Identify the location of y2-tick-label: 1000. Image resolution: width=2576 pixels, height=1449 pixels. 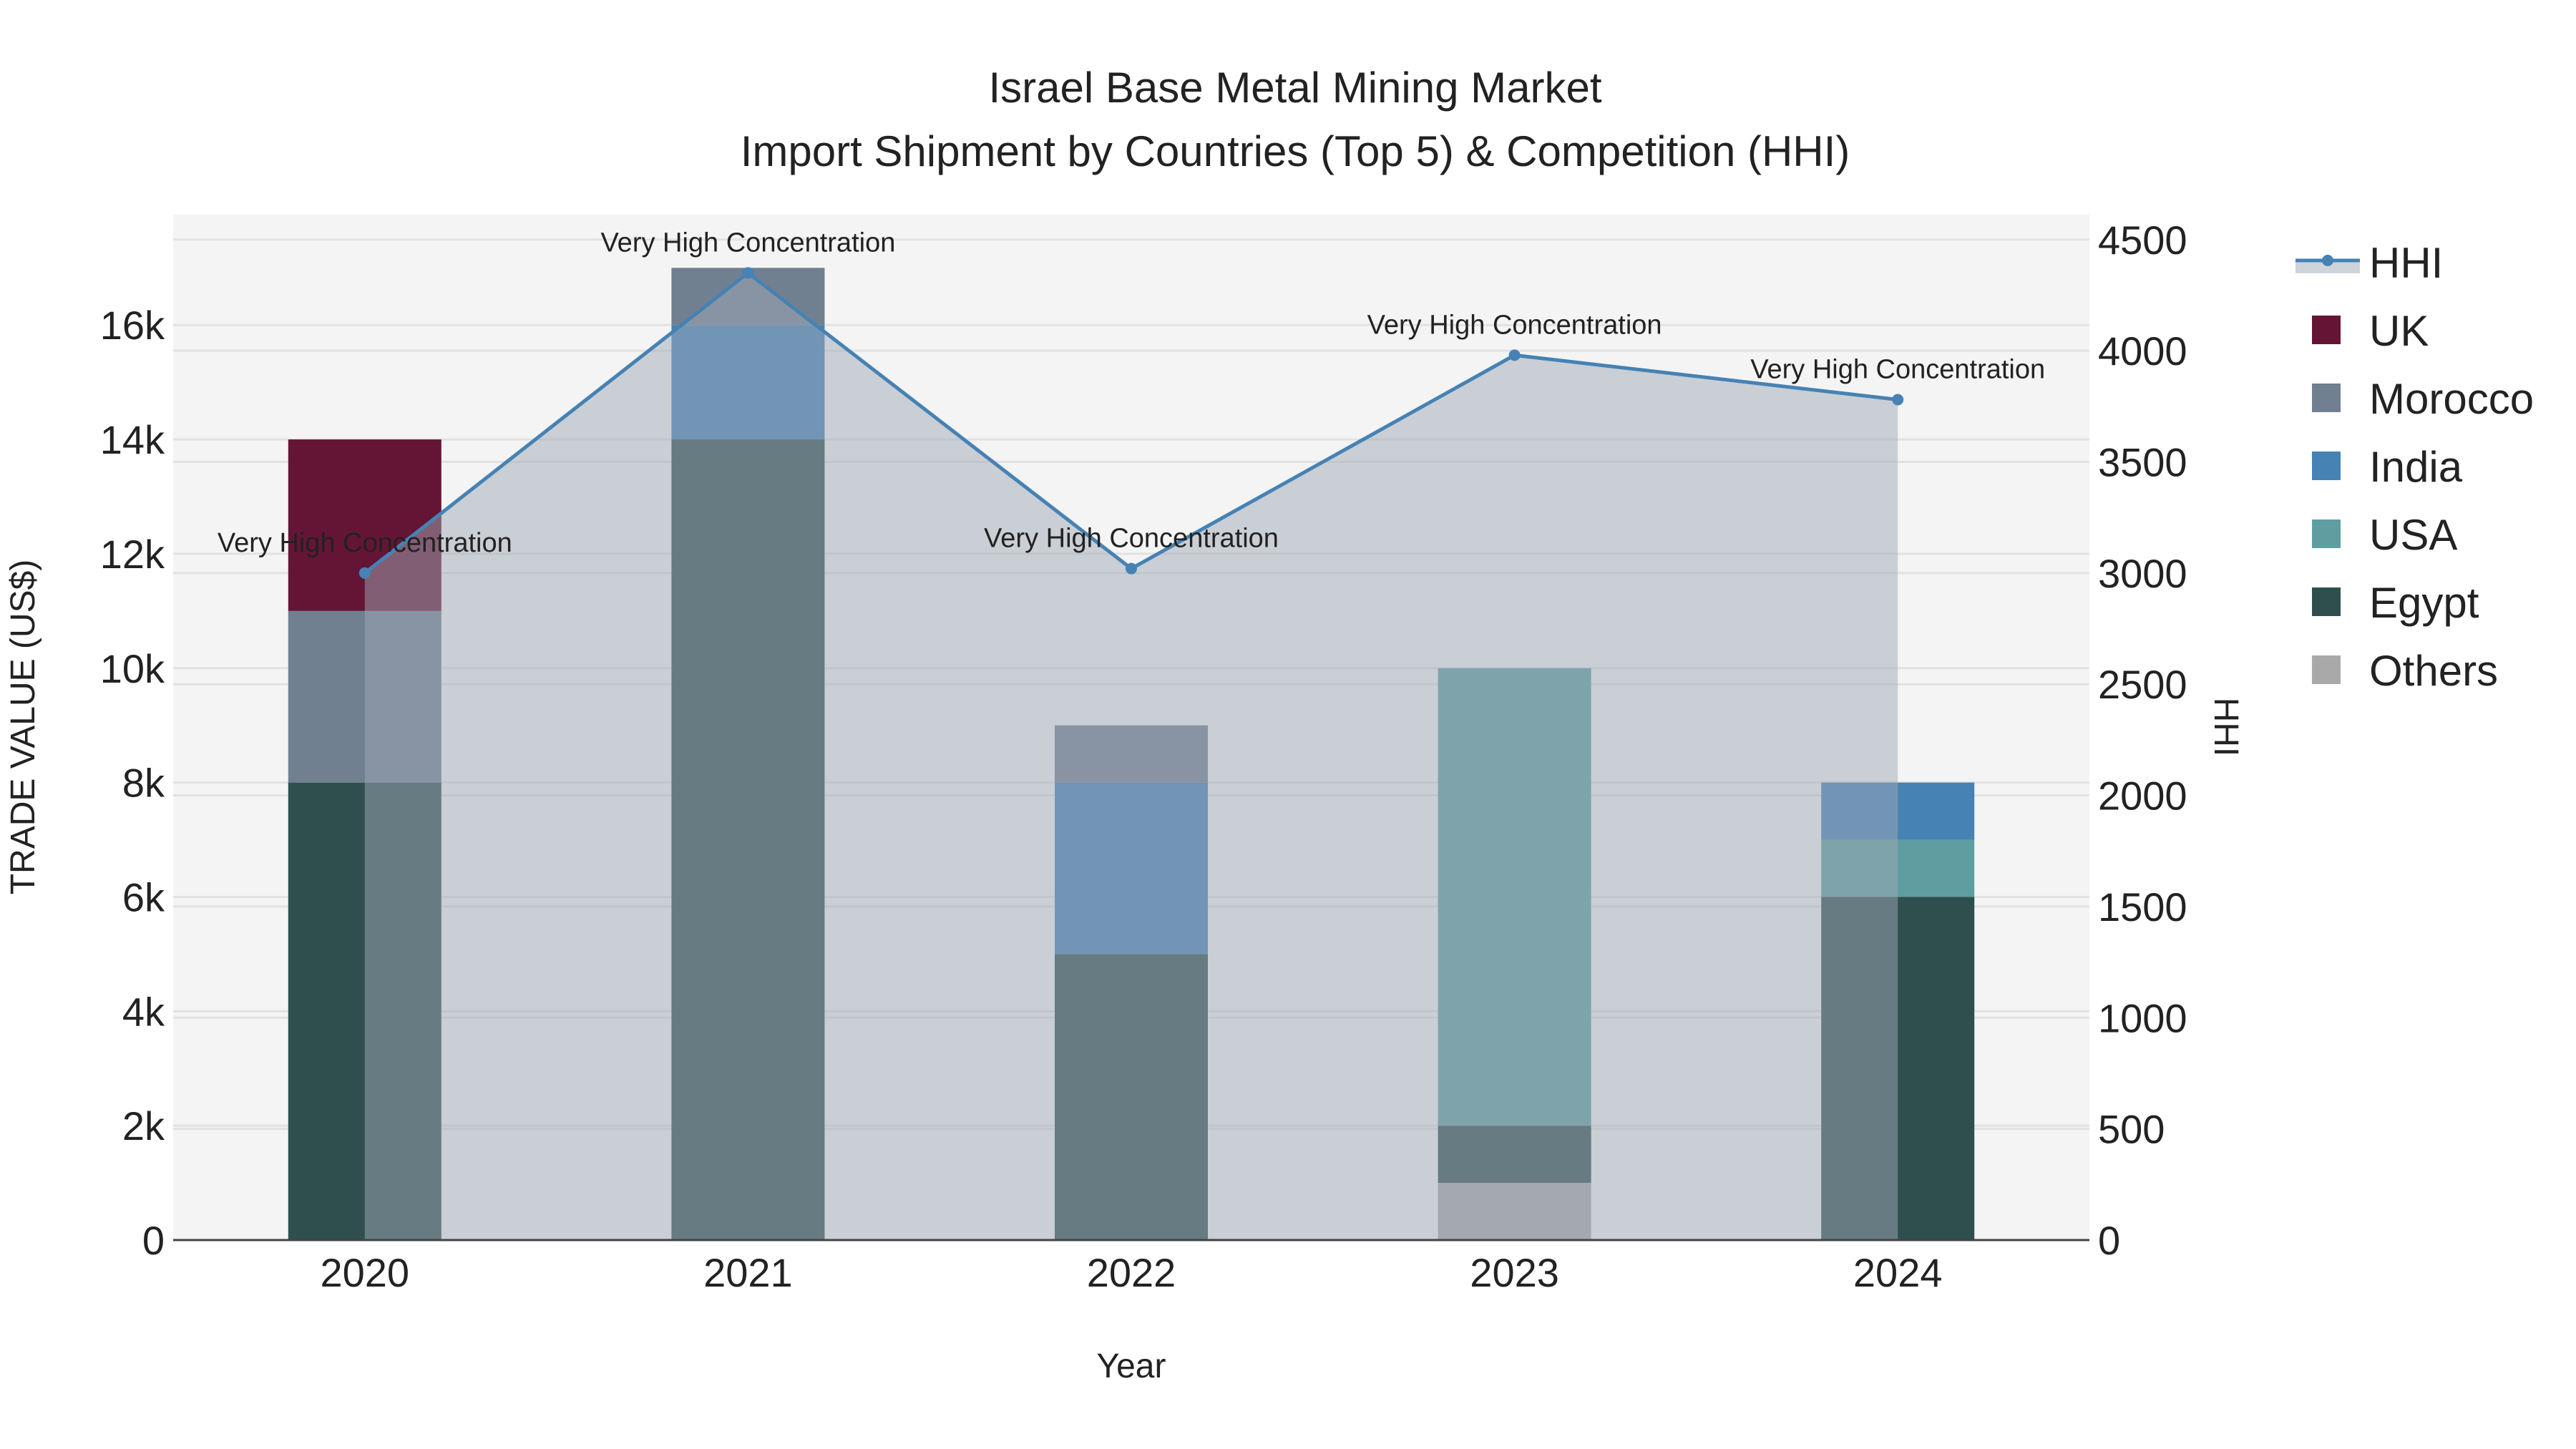
(2142, 1017).